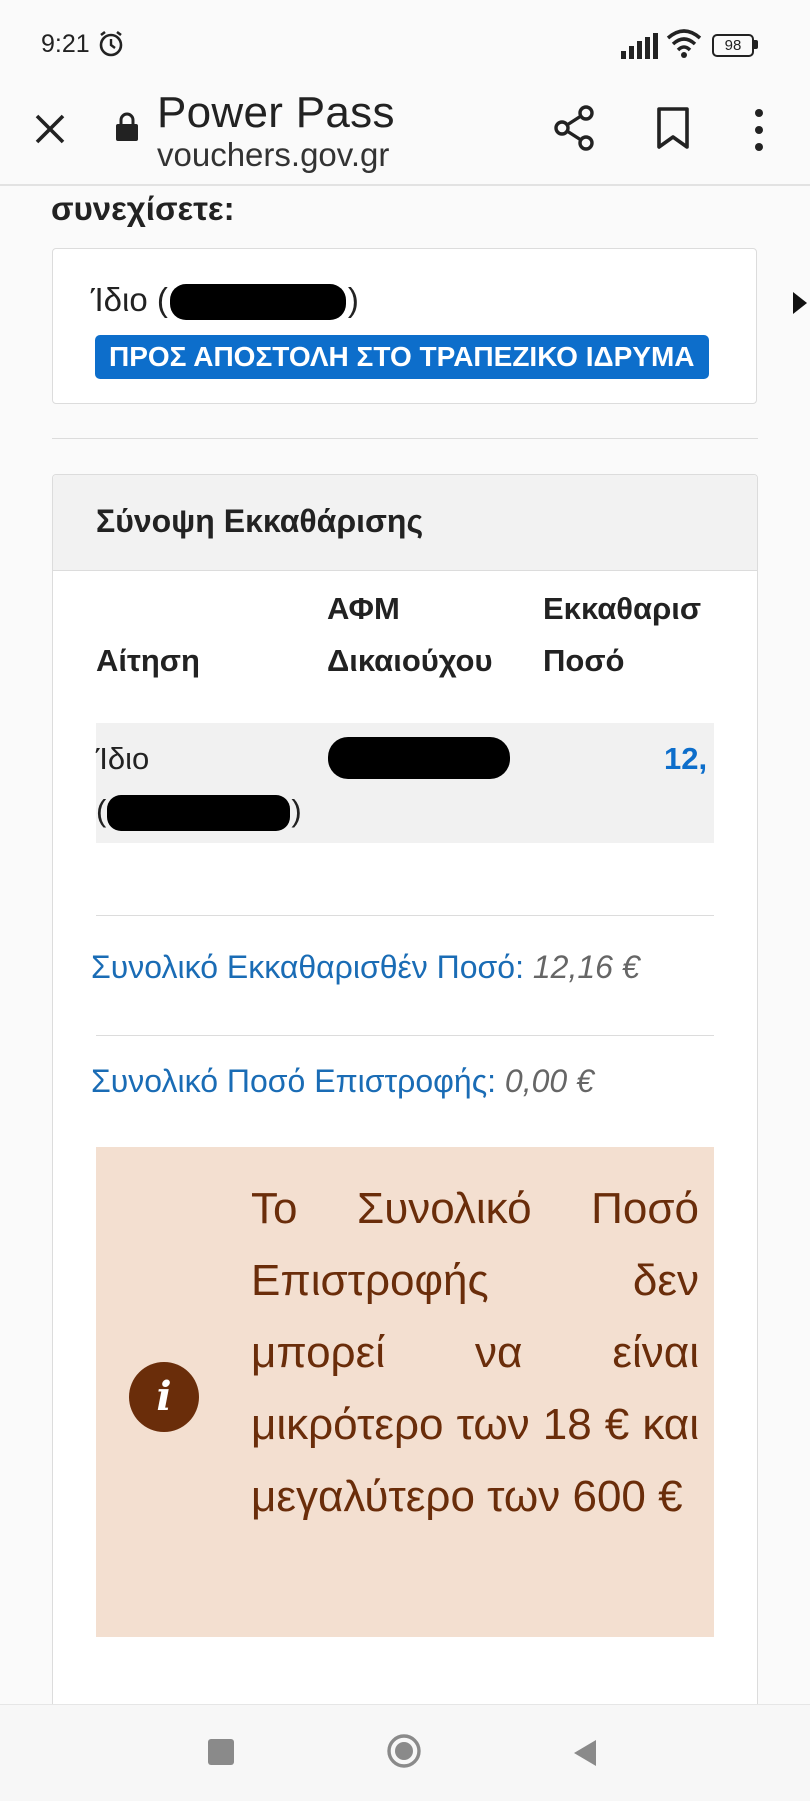  Describe the element at coordinates (127, 126) in the screenshot. I see `lock-icon` at that location.